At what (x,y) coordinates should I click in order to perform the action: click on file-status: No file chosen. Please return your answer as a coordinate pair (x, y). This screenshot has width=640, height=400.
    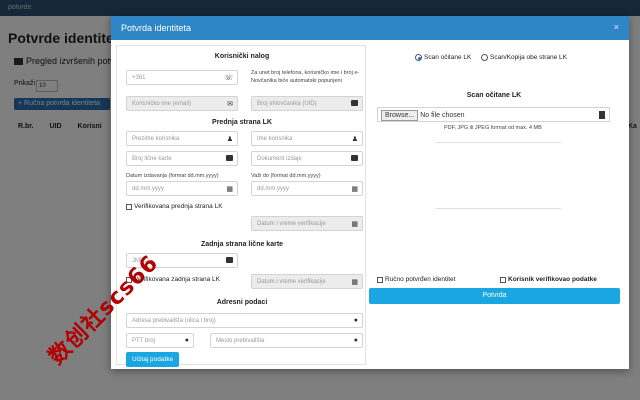
    Looking at the image, I should click on (442, 115).